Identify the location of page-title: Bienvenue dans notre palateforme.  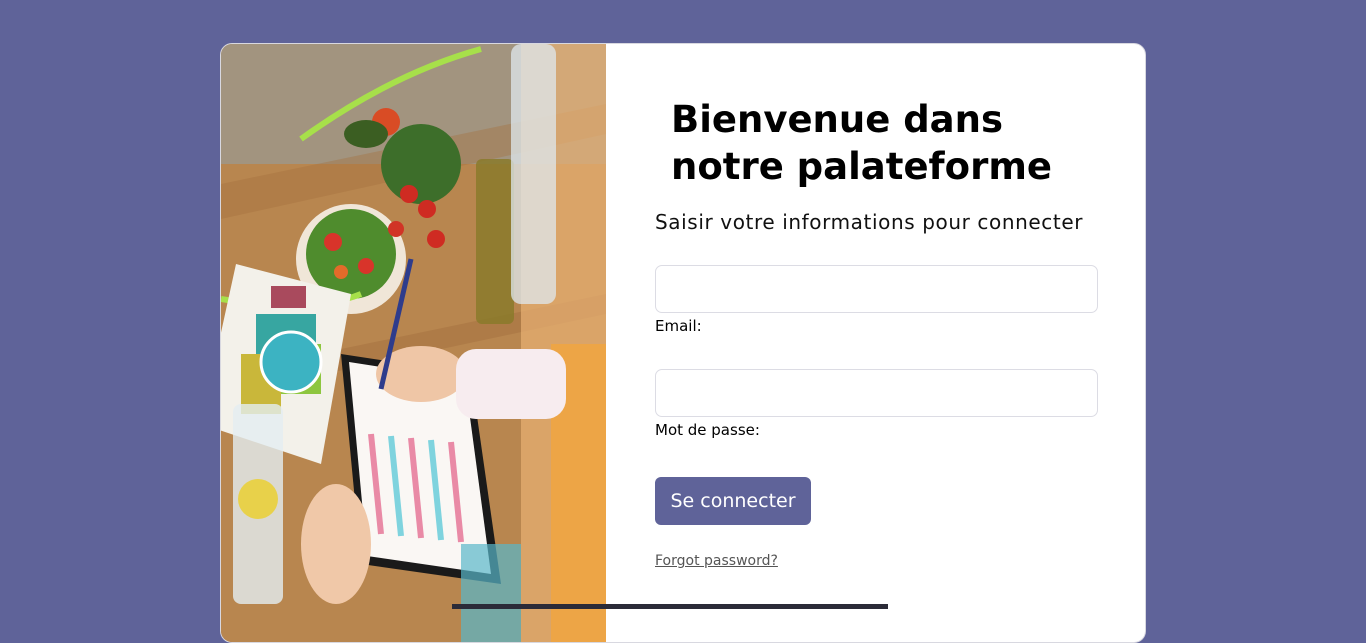
(871, 143).